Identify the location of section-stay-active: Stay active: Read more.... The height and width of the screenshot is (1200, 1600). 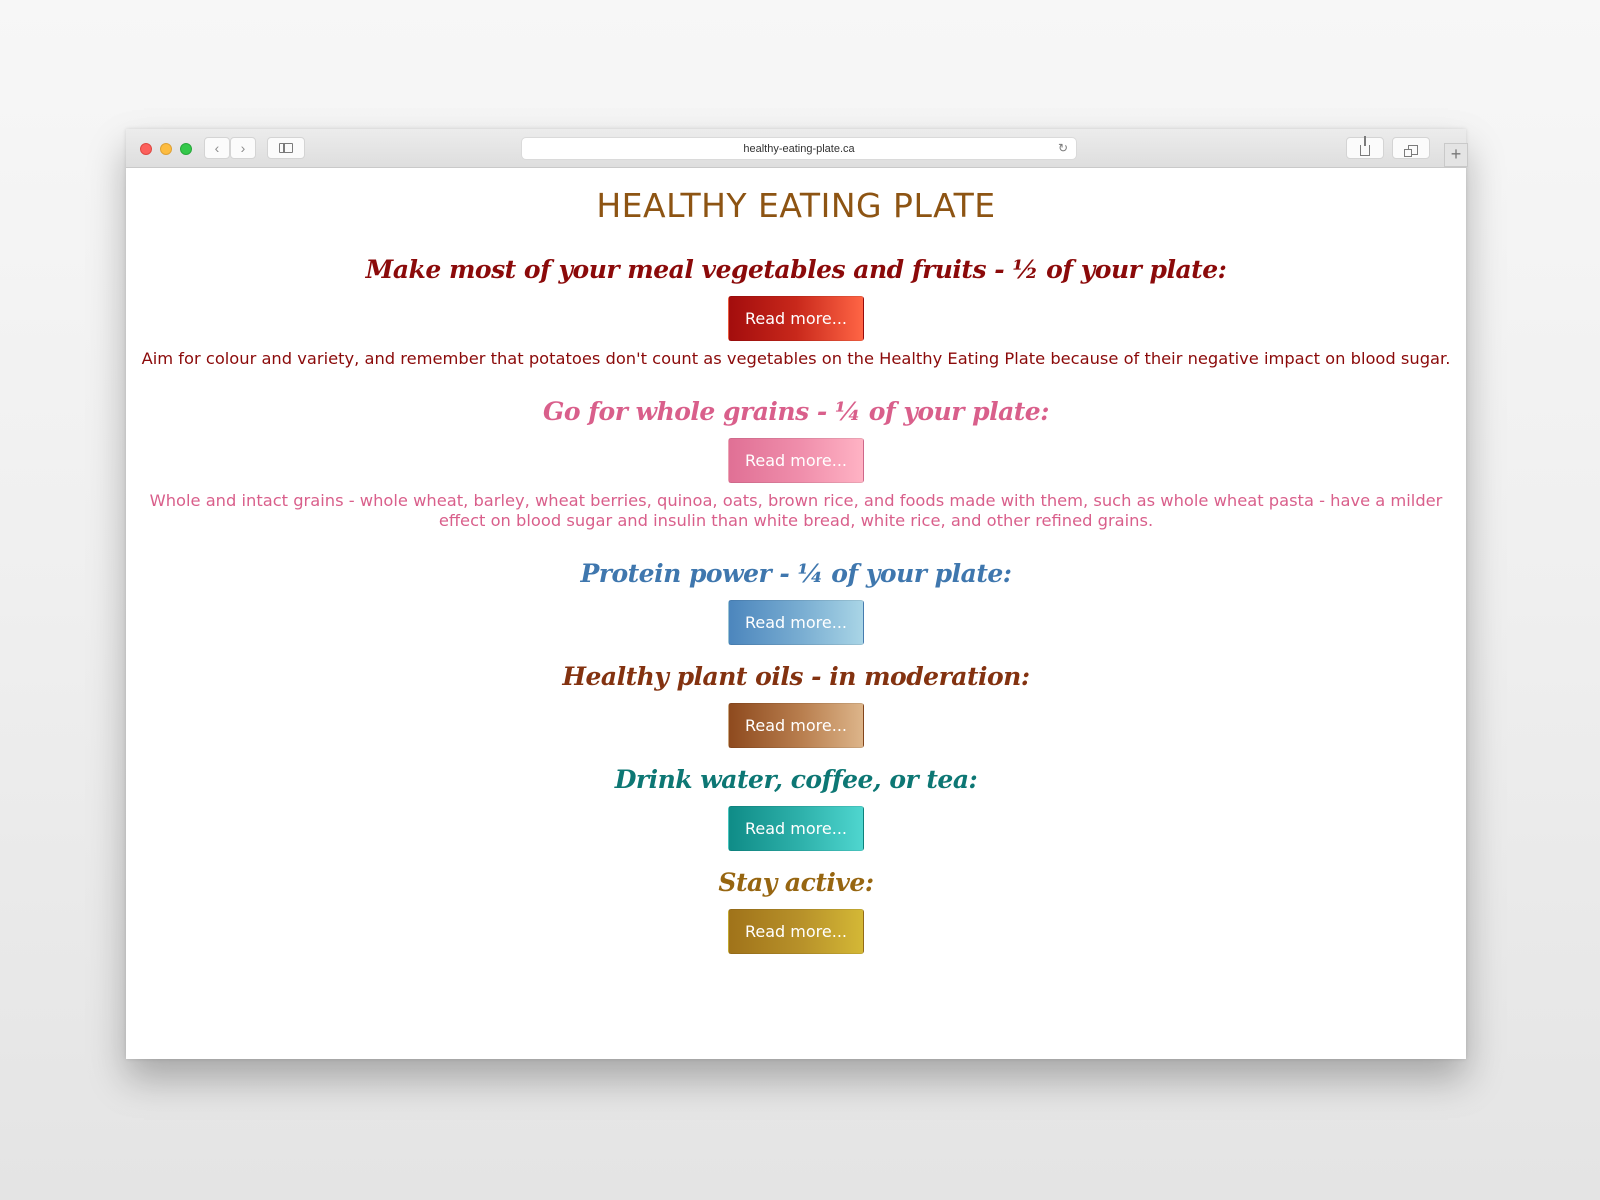
(796, 910).